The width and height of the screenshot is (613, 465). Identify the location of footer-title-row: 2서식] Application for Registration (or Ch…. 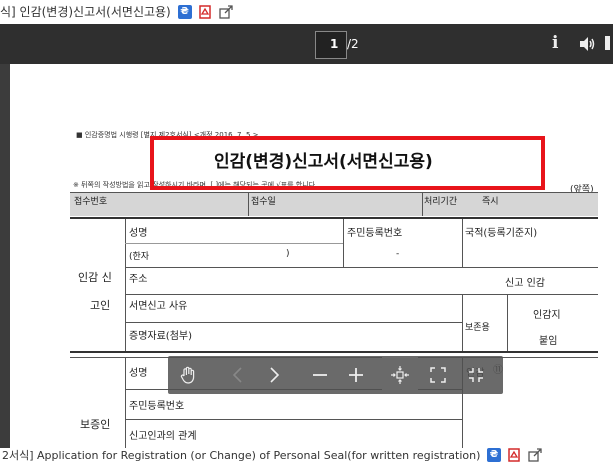
(272, 455).